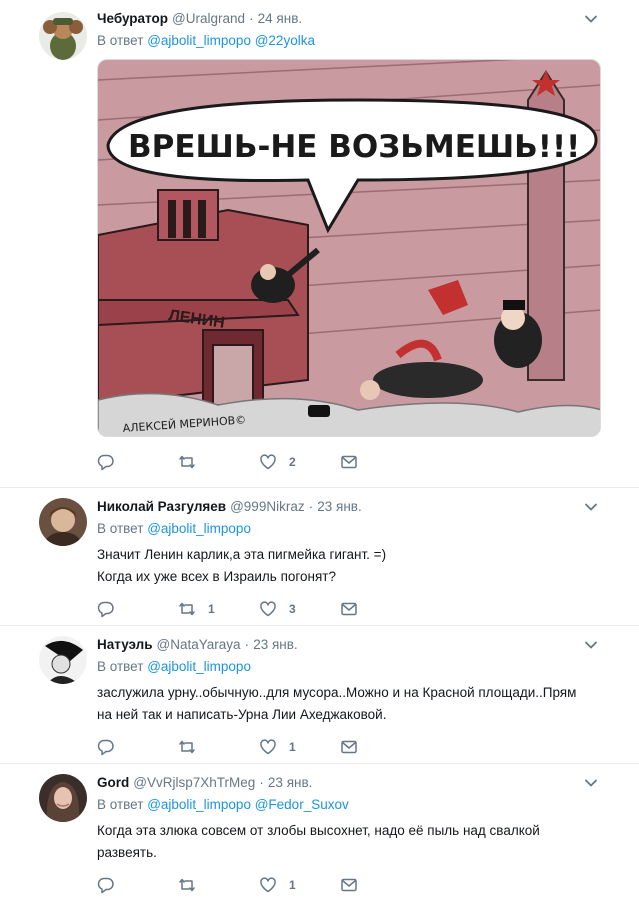 This screenshot has width=639, height=905. What do you see at coordinates (280, 18) in the screenshot?
I see `timestamp: 24 янв.` at bounding box center [280, 18].